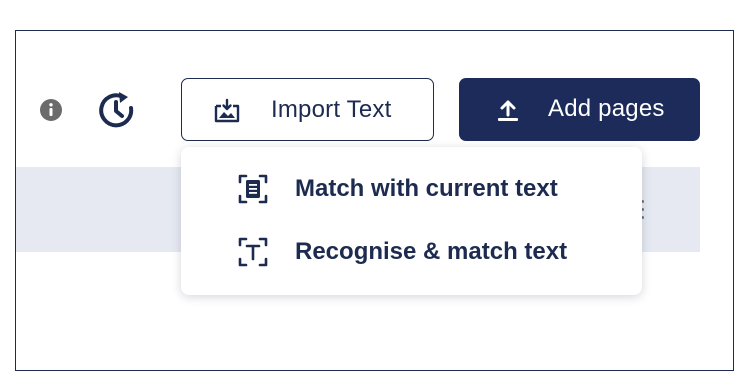 Image resolution: width=750 pixels, height=375 pixels. I want to click on info-icon, so click(51, 110).